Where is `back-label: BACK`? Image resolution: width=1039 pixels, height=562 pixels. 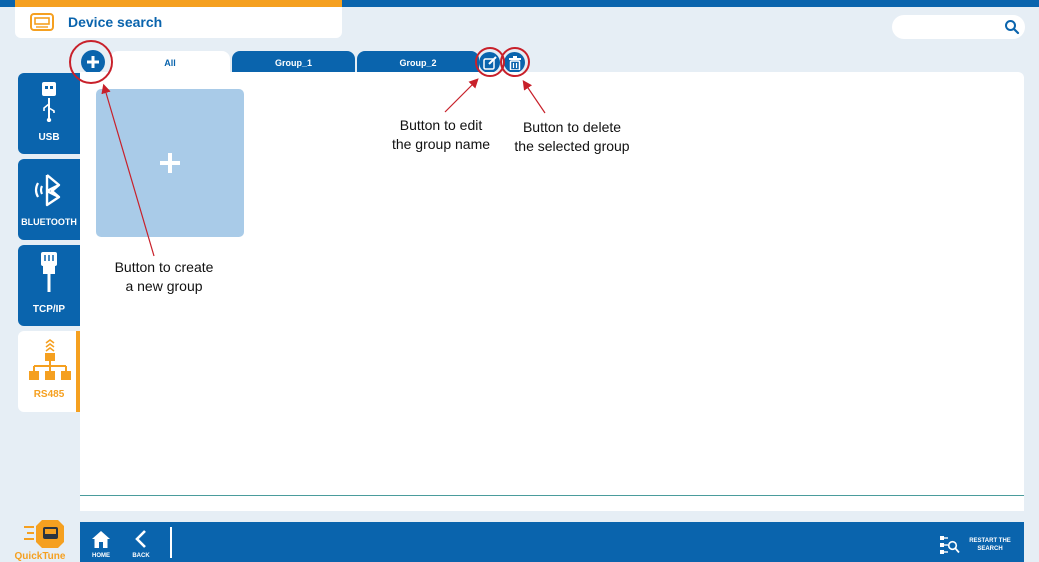
back-label: BACK is located at coordinates (141, 556).